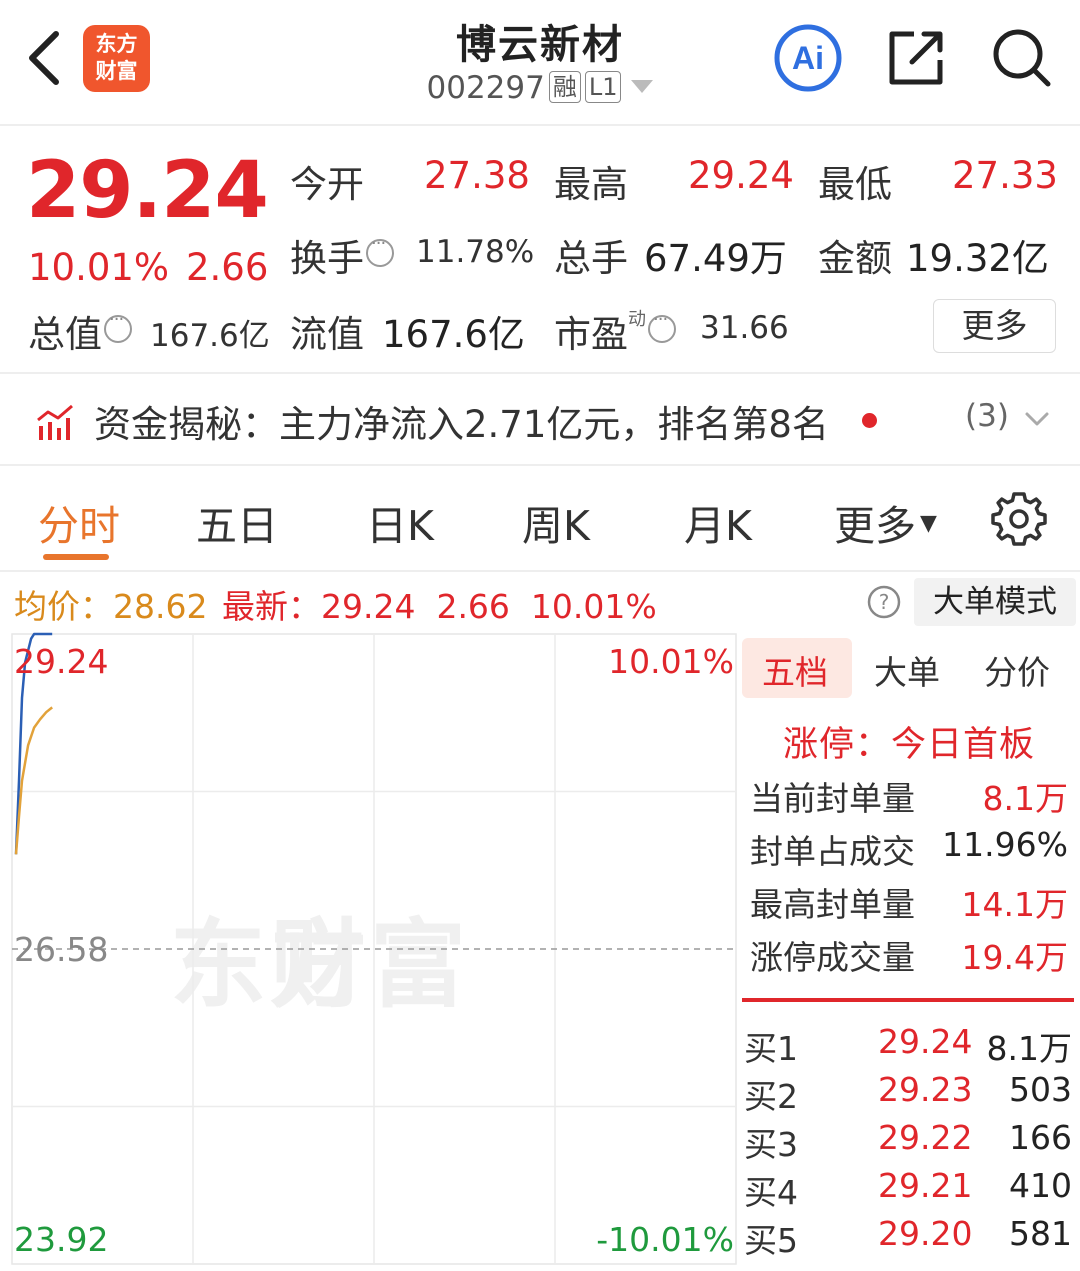 This screenshot has width=1080, height=1271. What do you see at coordinates (925, 1233) in the screenshot?
I see `bid-price: 29.20` at bounding box center [925, 1233].